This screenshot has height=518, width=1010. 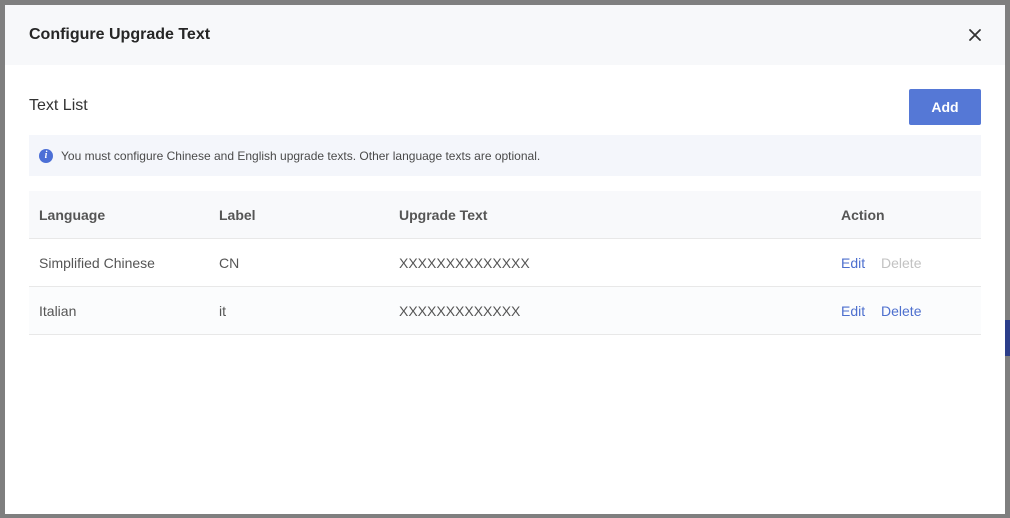 What do you see at coordinates (119, 215) in the screenshot?
I see `column-header-language: Language` at bounding box center [119, 215].